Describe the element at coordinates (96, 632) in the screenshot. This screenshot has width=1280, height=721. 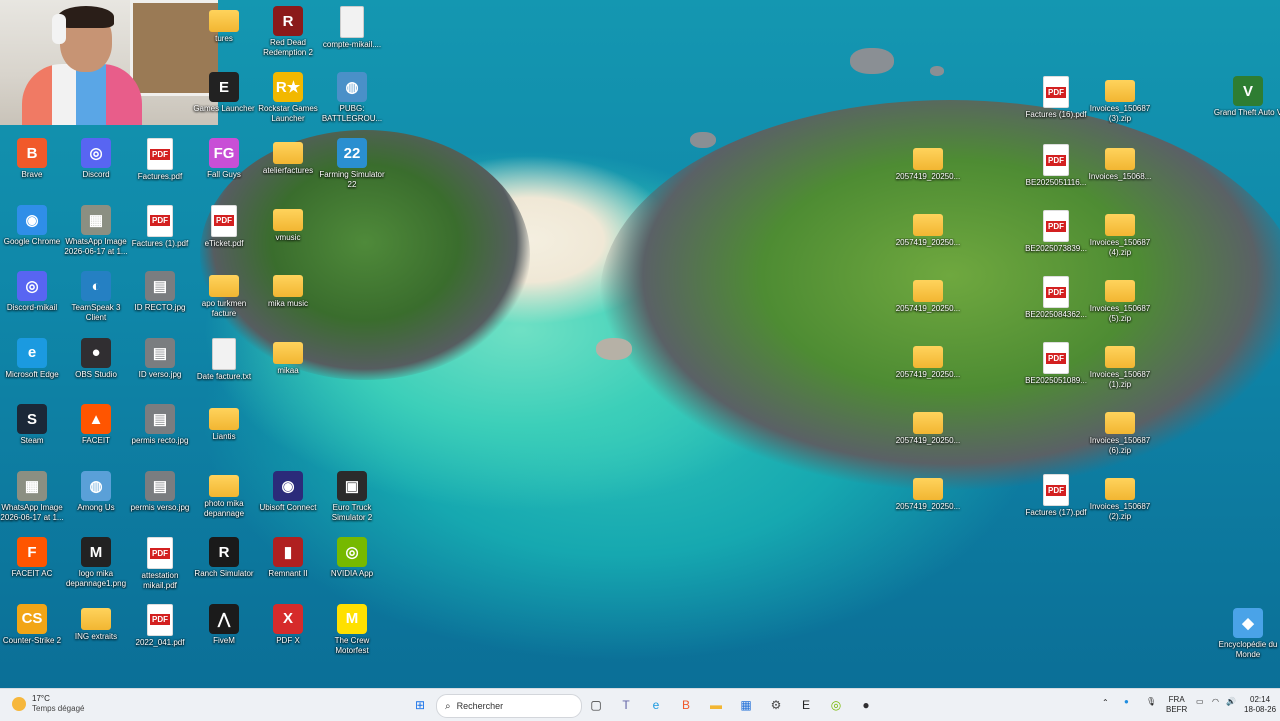
I see `desktop-icon-ing-extraits: ING extraits` at that location.